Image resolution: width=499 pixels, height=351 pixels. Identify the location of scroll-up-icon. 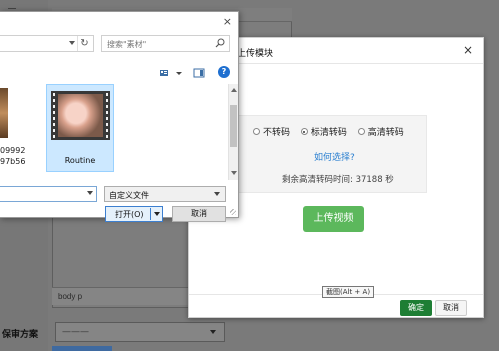
(234, 90).